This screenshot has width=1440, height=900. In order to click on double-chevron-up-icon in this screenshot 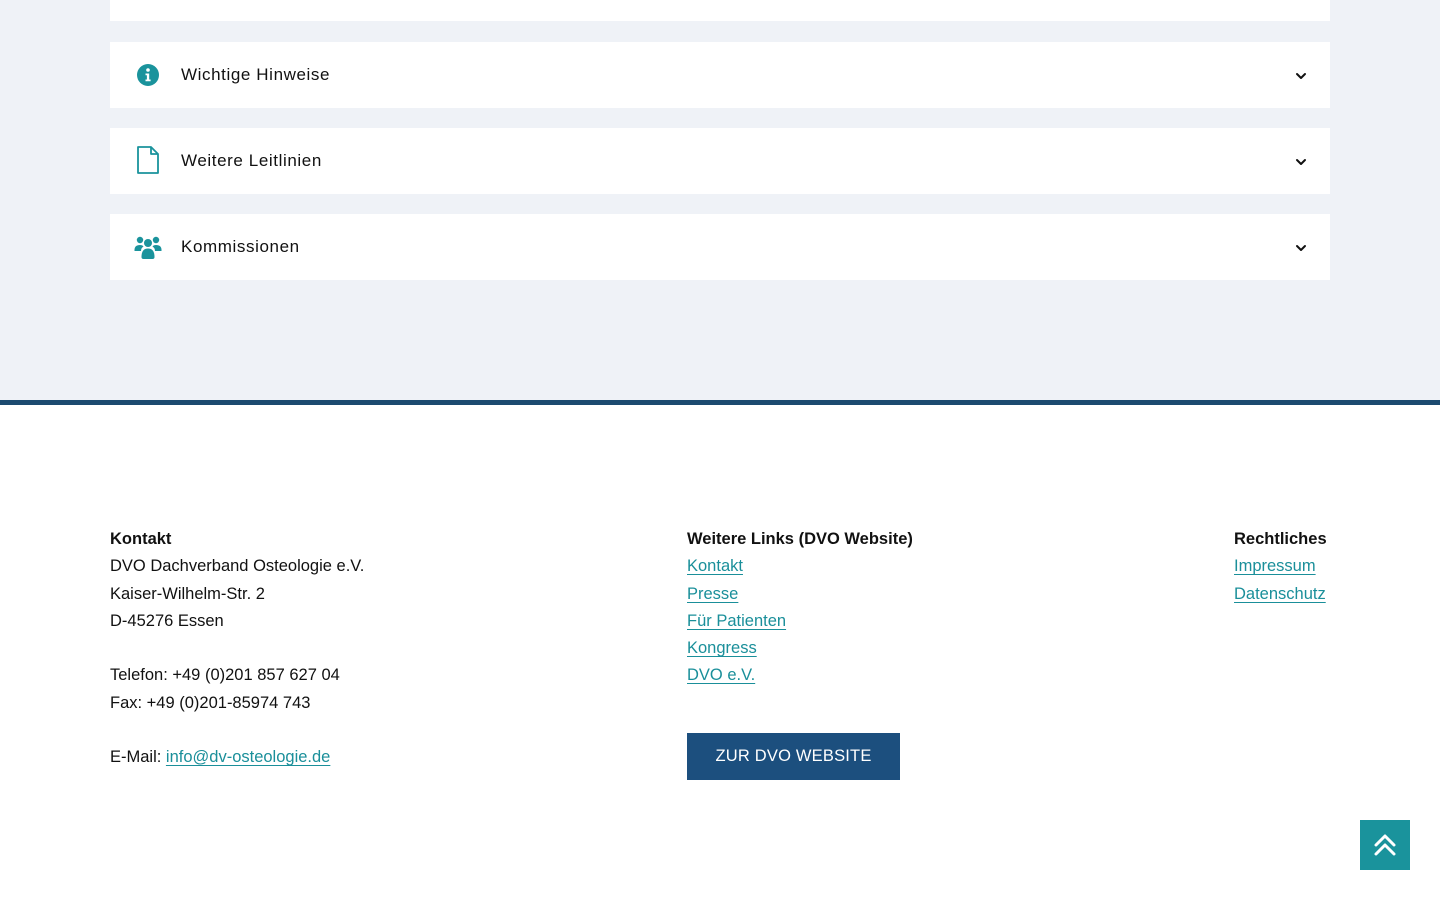, I will do `click(1385, 845)`.